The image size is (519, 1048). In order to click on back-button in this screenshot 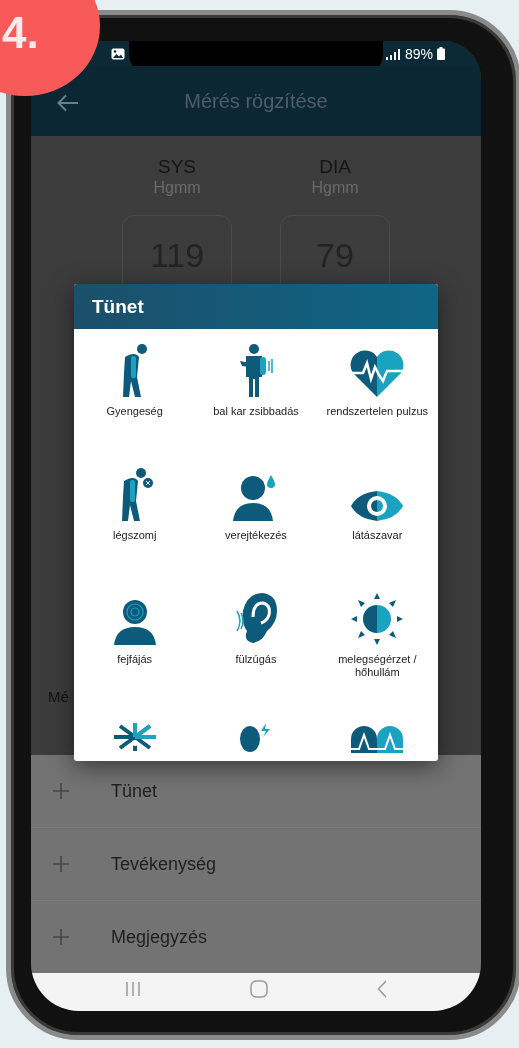, I will do `click(68, 103)`.